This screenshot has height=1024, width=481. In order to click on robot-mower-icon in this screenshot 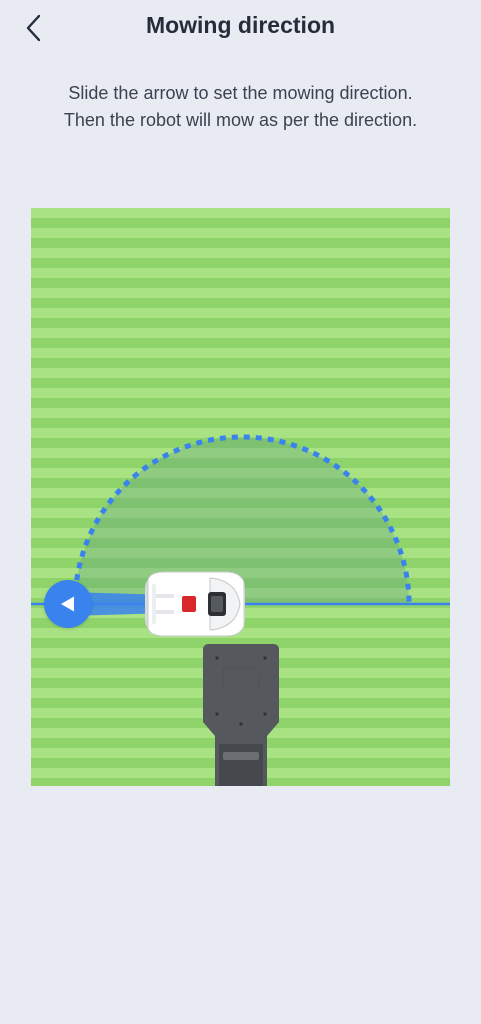, I will do `click(195, 604)`.